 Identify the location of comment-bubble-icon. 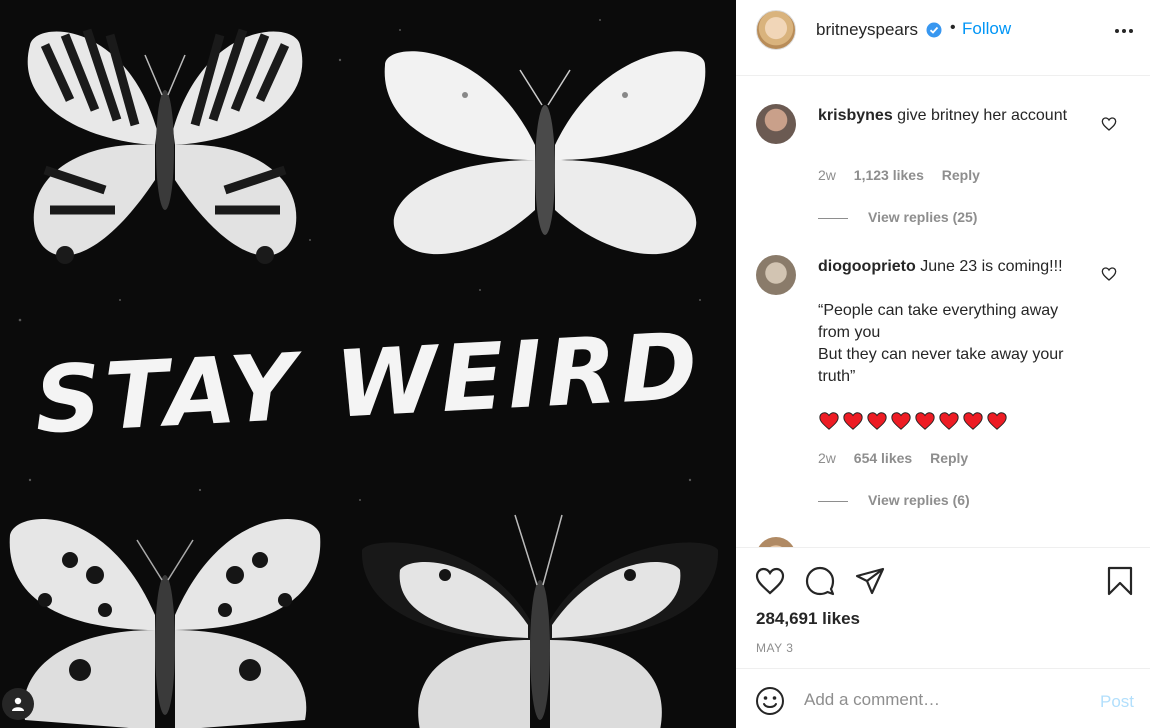
(820, 581).